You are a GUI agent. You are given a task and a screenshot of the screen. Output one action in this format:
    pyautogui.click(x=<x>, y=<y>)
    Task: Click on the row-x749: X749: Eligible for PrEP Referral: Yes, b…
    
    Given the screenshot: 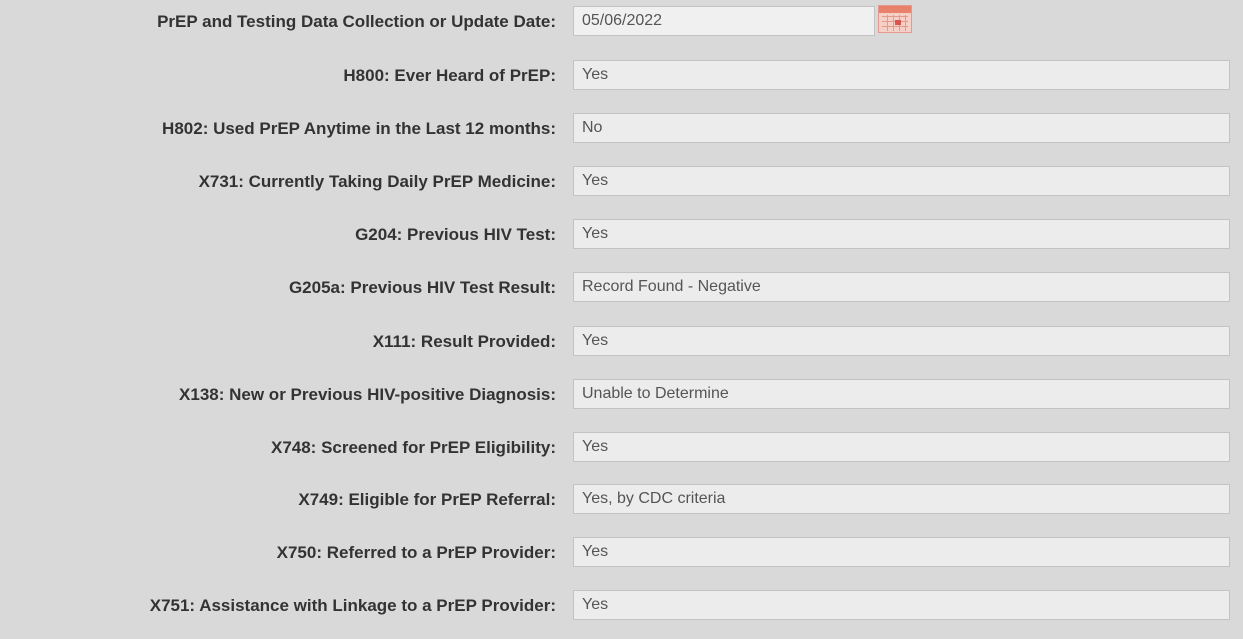 What is the action you would take?
    pyautogui.click(x=621, y=500)
    